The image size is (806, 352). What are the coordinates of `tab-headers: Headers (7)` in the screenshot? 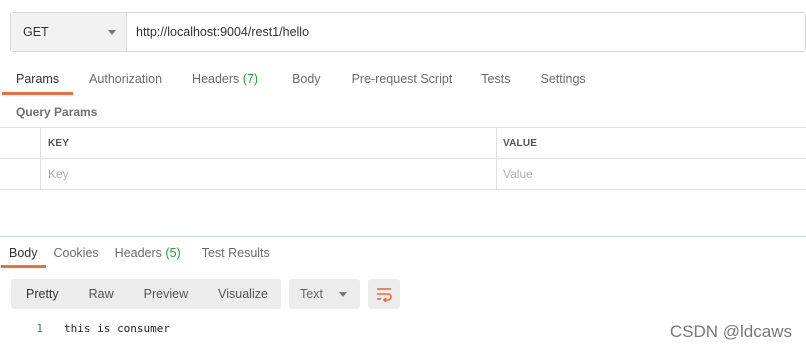 It's located at (225, 79).